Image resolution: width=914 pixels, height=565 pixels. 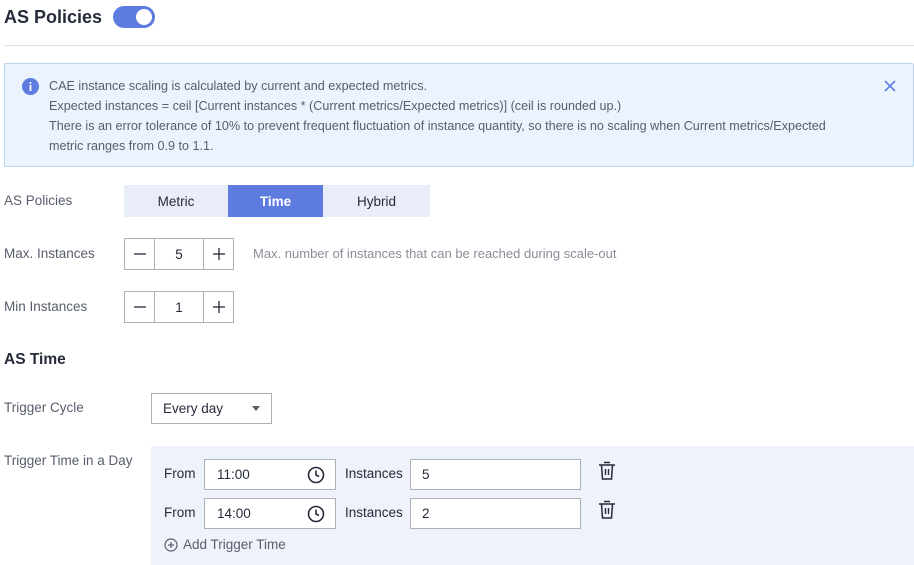 I want to click on as-policies-toggle, so click(x=134, y=17).